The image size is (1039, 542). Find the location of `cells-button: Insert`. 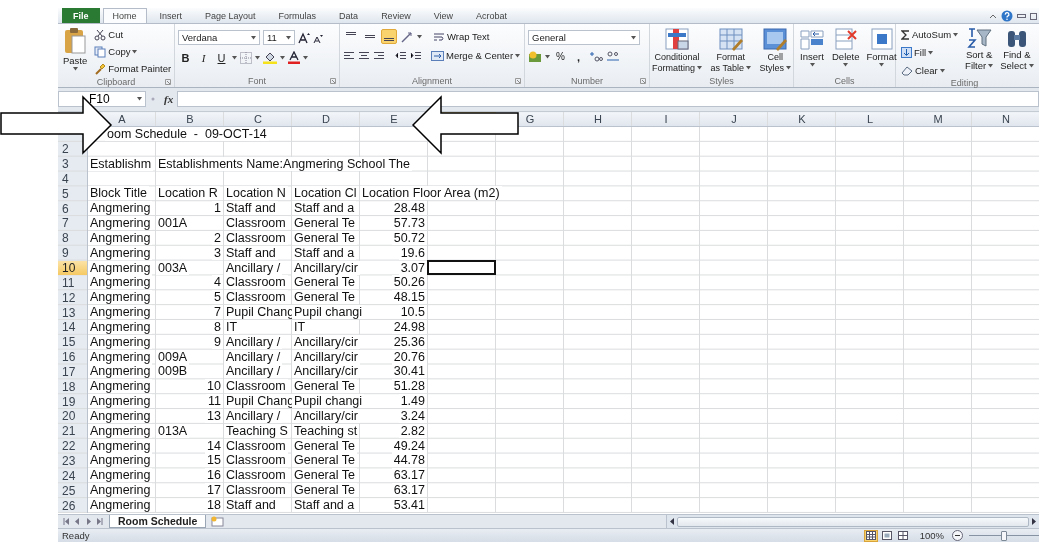

cells-button: Insert is located at coordinates (812, 51).